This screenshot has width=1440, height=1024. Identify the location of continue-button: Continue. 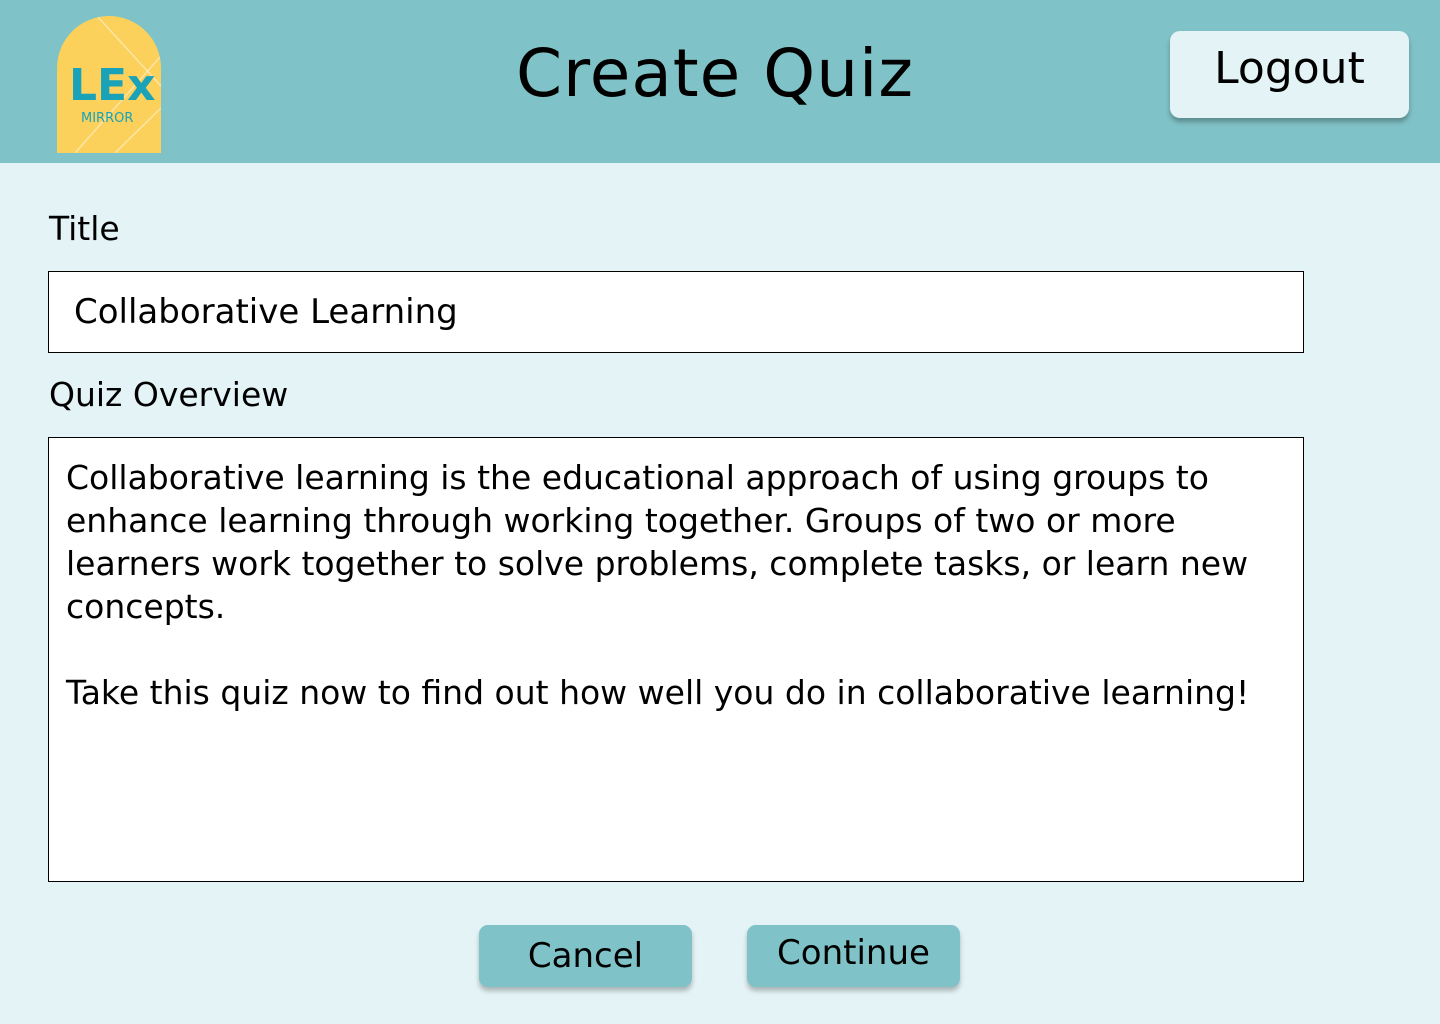
(853, 956).